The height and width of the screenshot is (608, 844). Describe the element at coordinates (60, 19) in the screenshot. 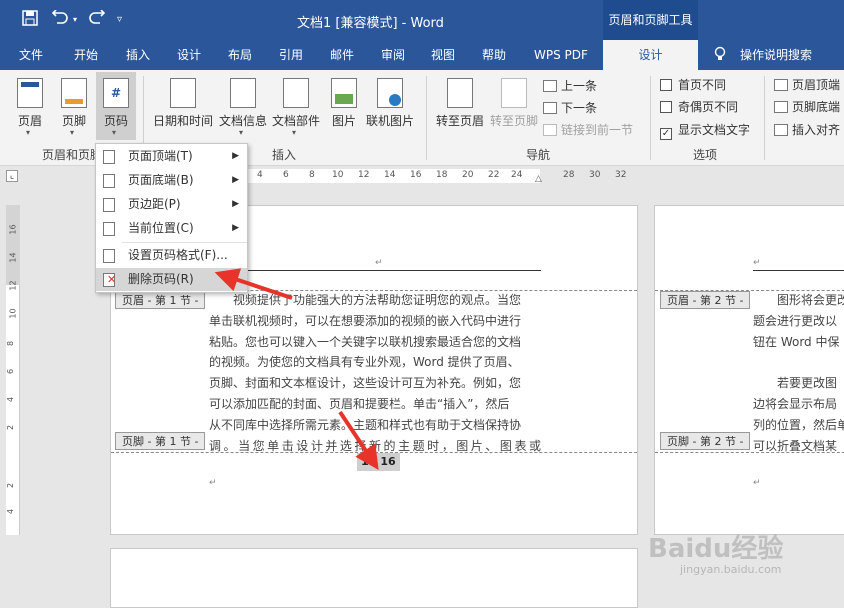

I see `undo-icon` at that location.